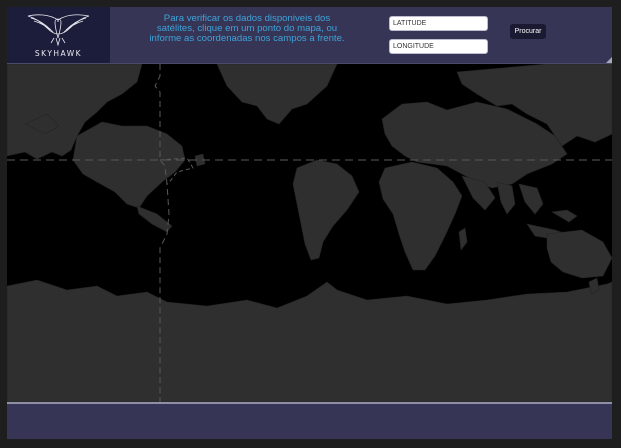  What do you see at coordinates (438, 46) in the screenshot?
I see `longitude-input` at bounding box center [438, 46].